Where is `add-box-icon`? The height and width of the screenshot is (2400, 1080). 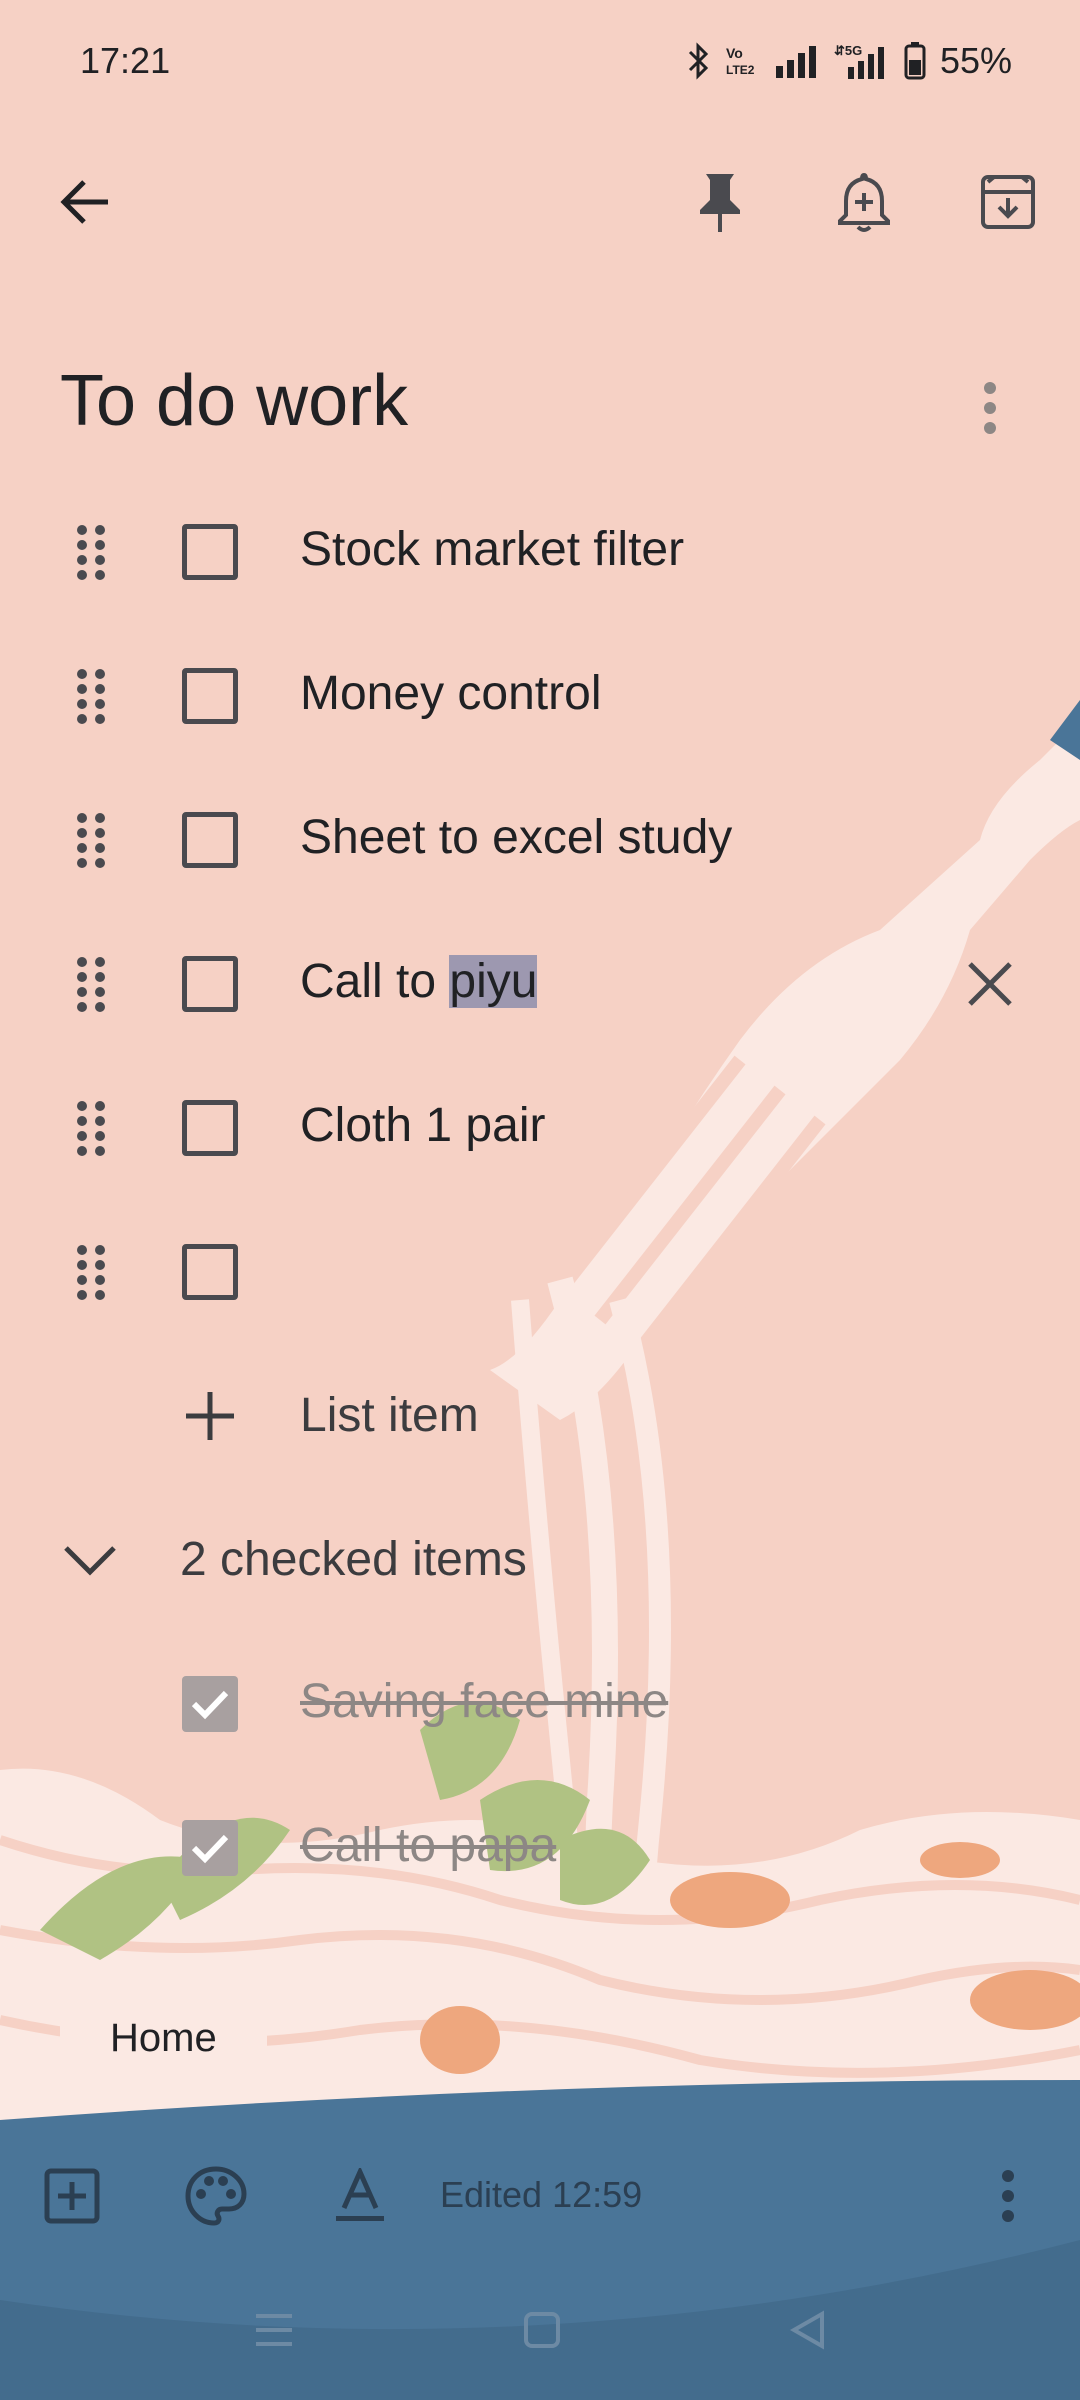 add-box-icon is located at coordinates (72, 2196).